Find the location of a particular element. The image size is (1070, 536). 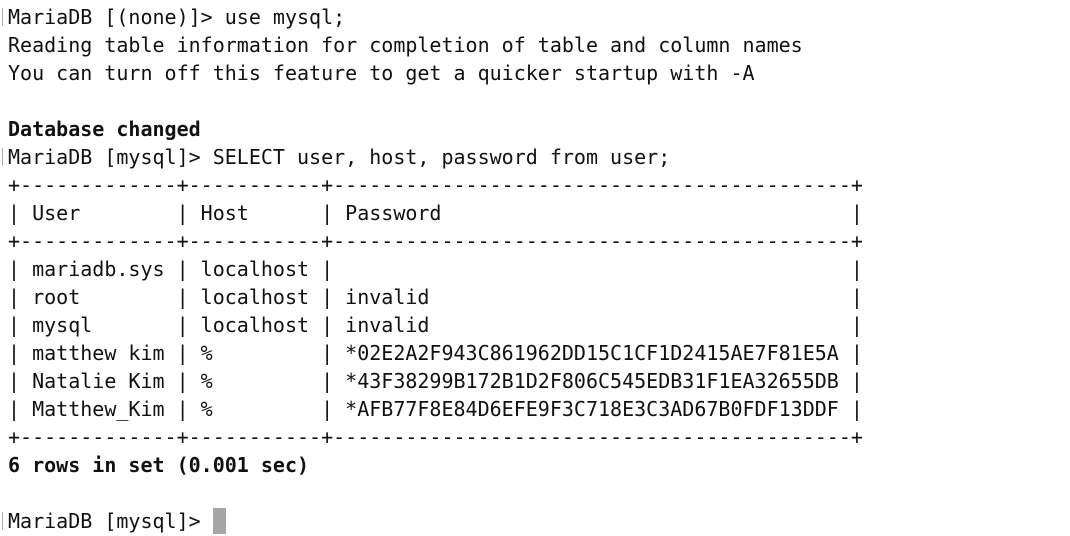

command-line: MariaDB [(none)]> use mysql; is located at coordinates (177, 17).